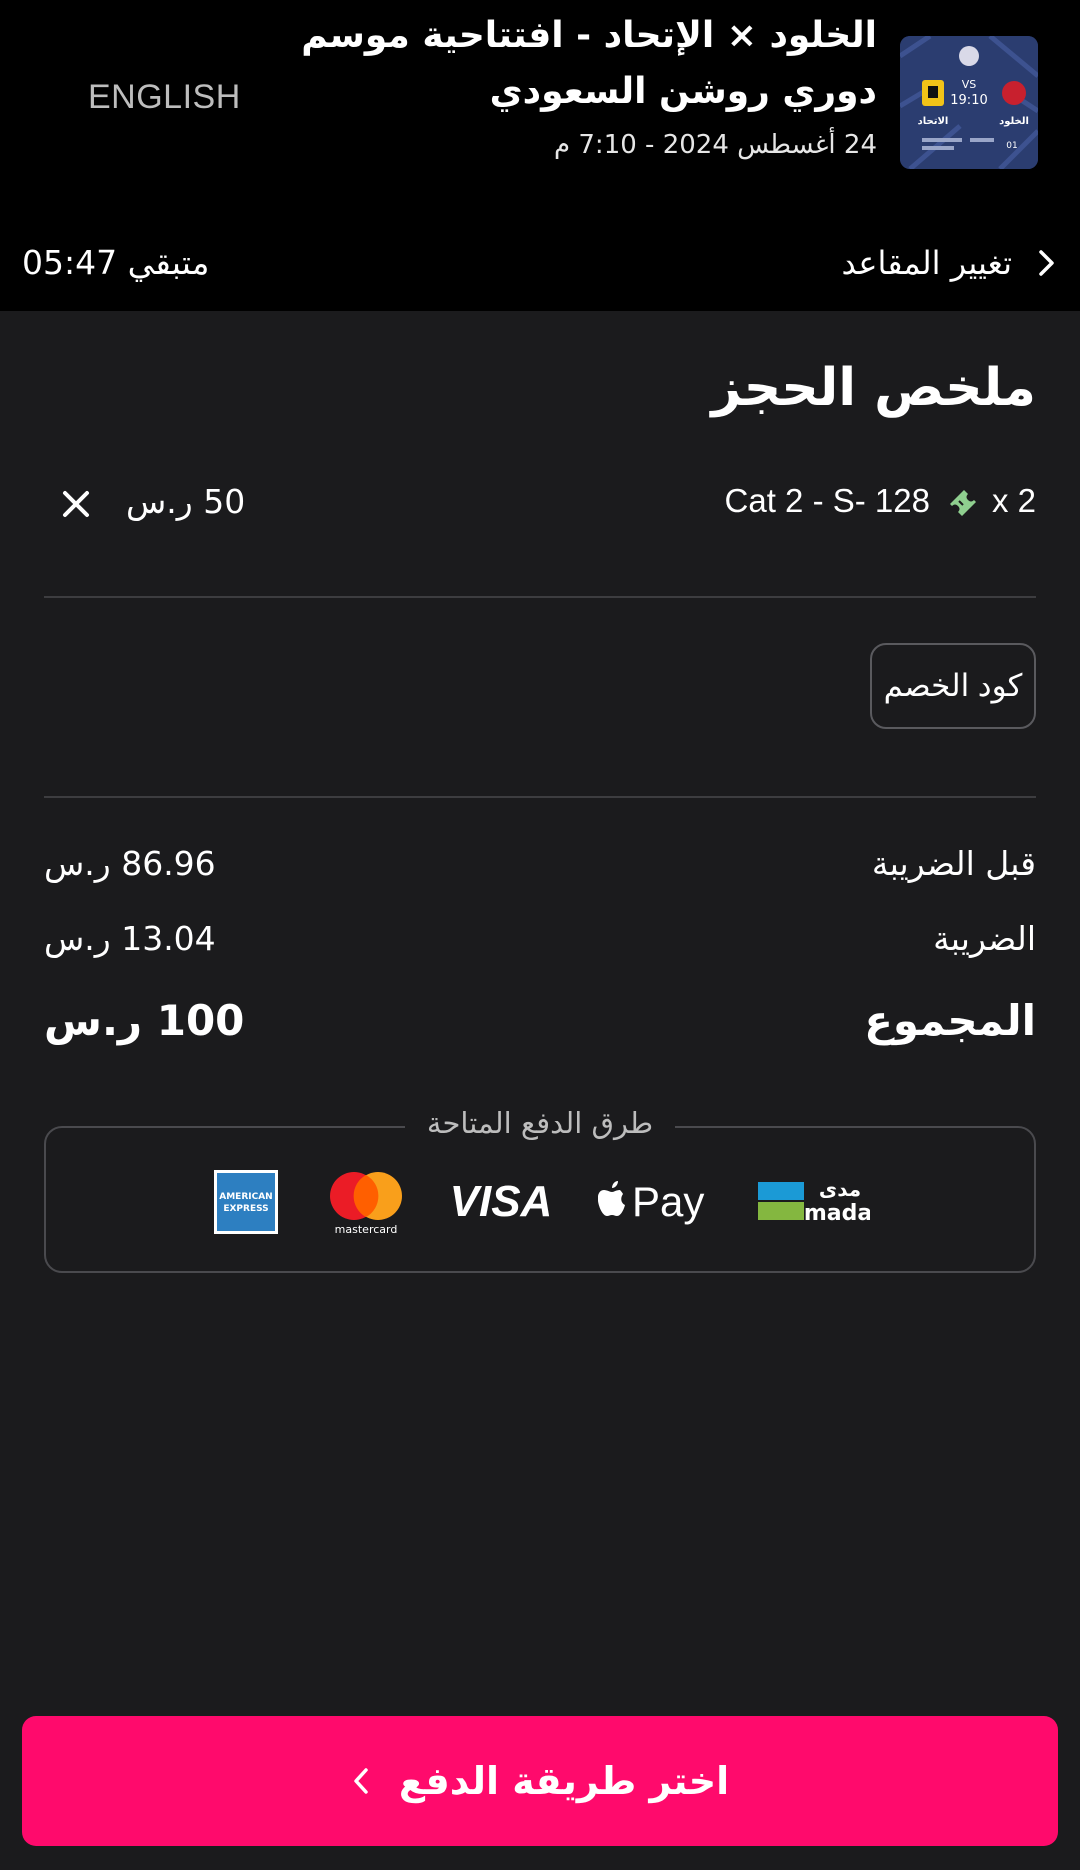  What do you see at coordinates (144, 1020) in the screenshot?
I see `total-value: 100 ر.س` at bounding box center [144, 1020].